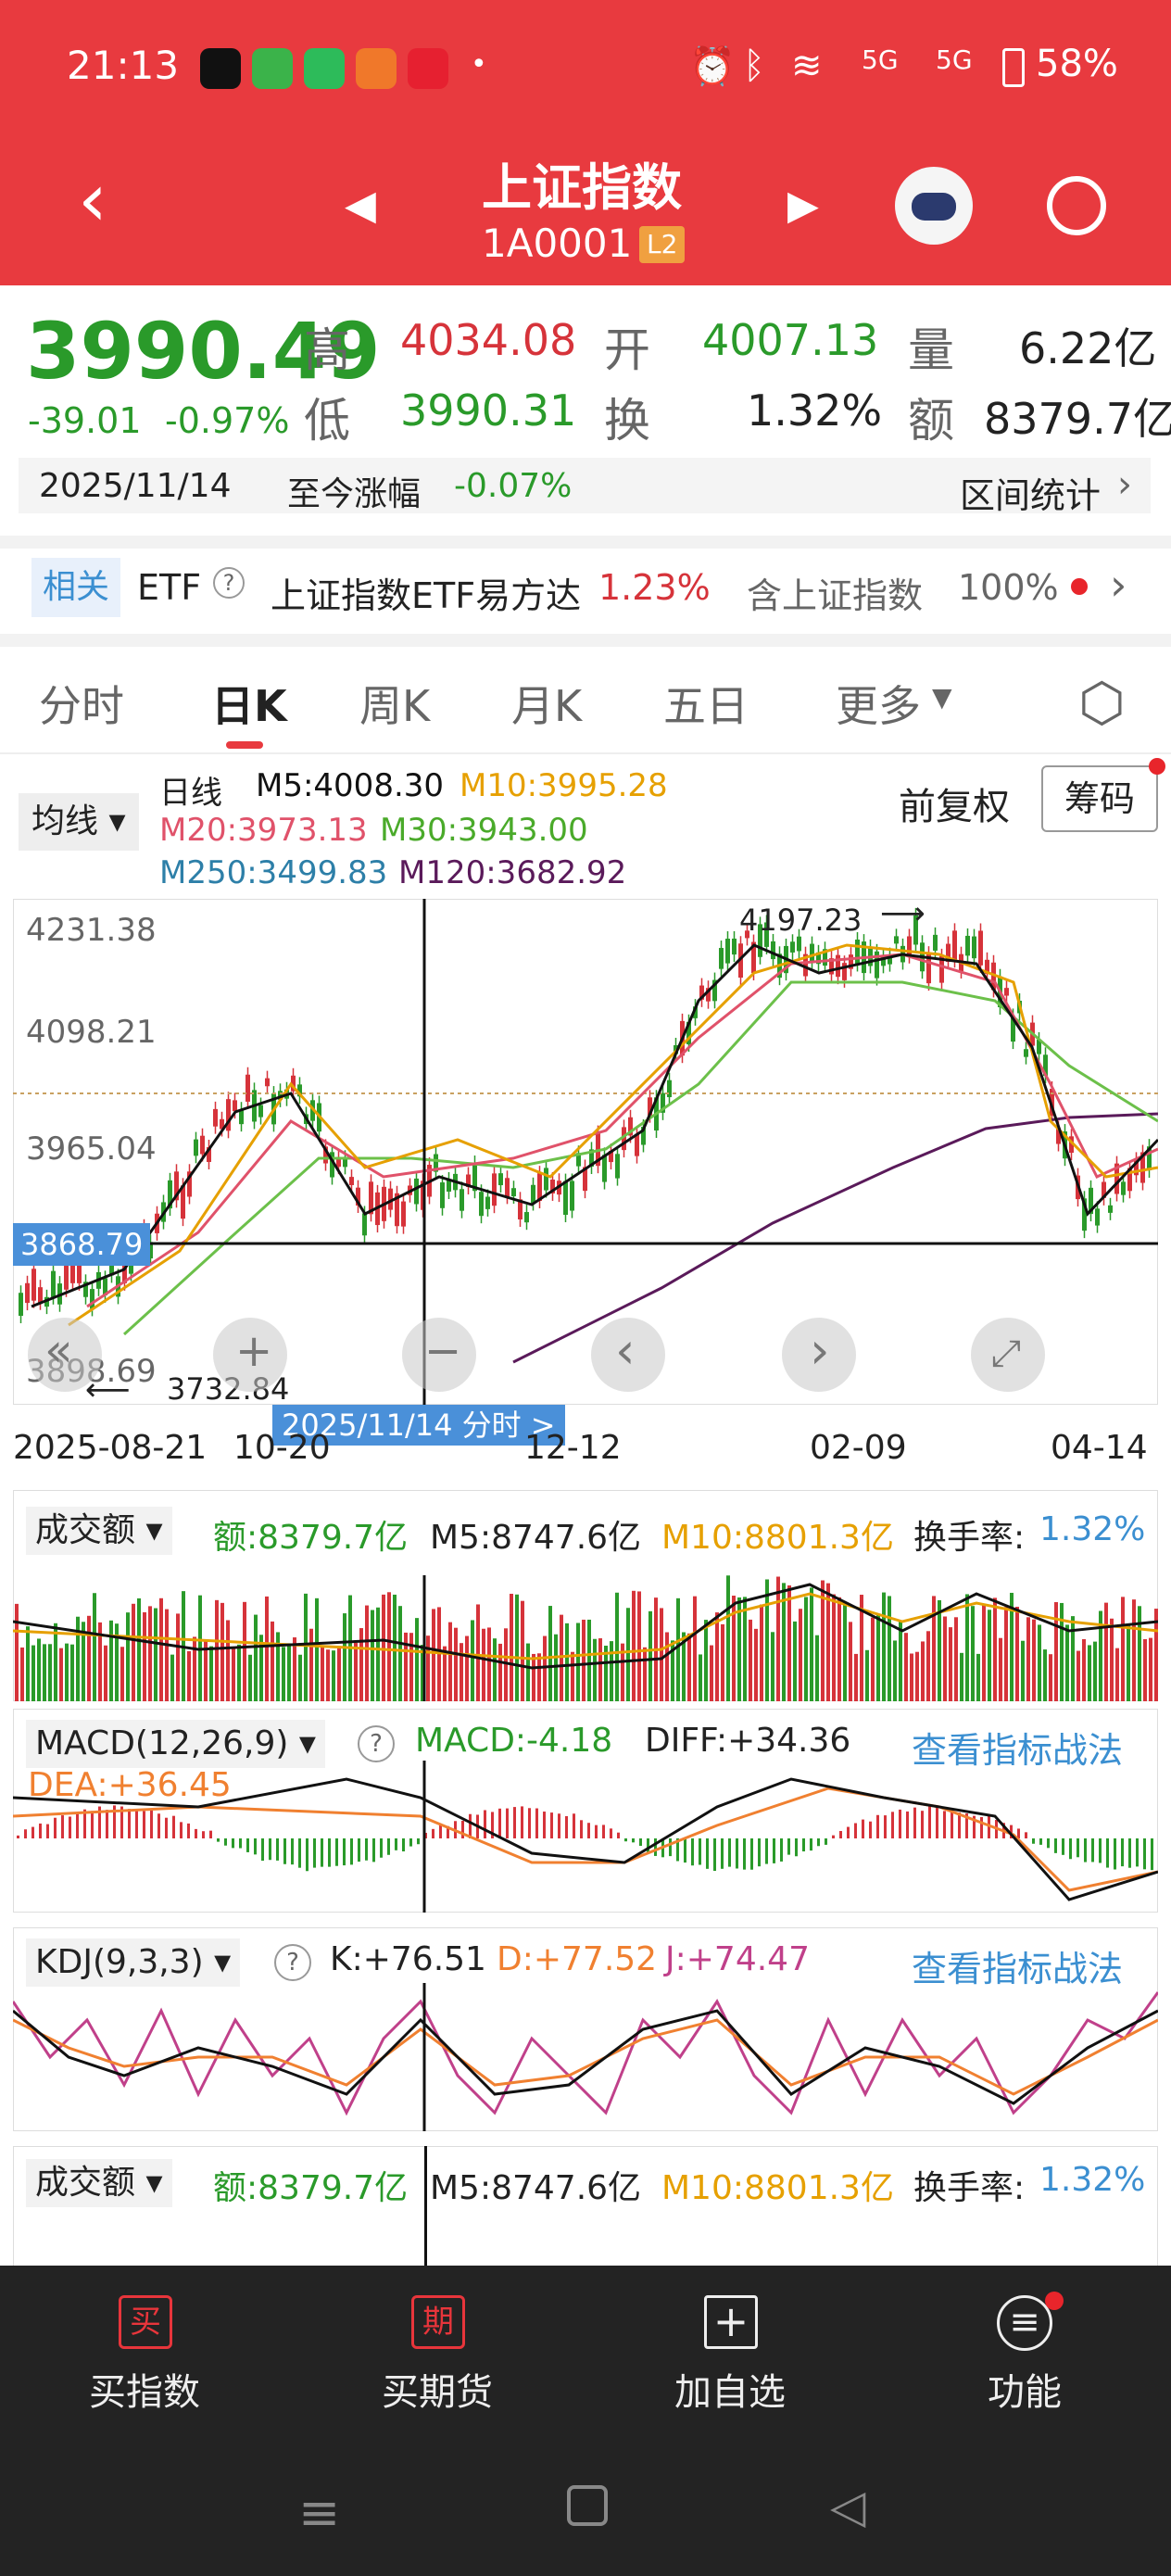  I want to click on adjust-selector: 前复权, so click(955, 804).